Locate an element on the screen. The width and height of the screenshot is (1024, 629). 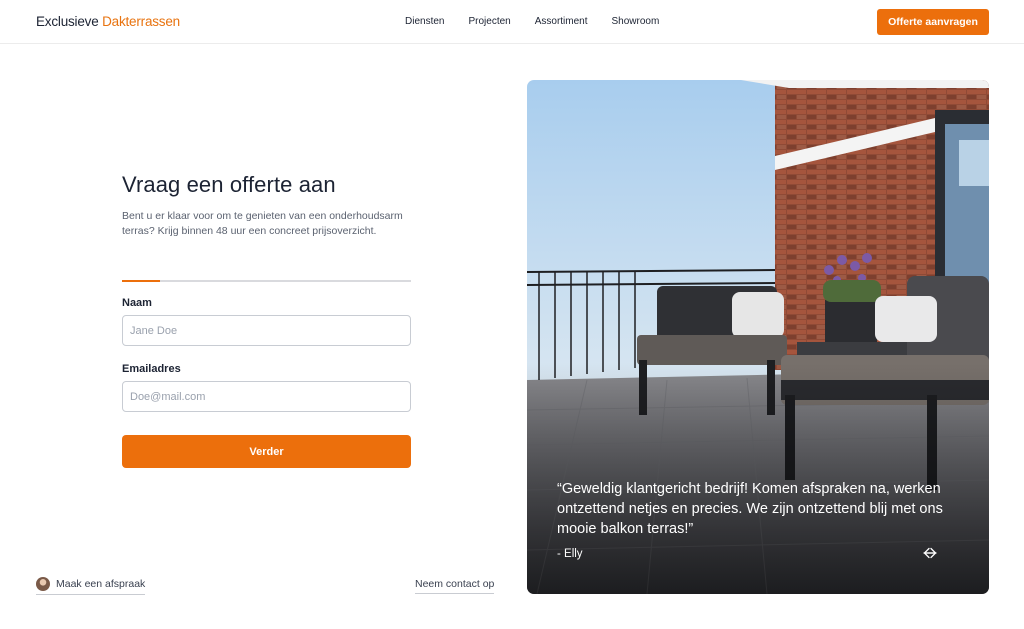
page-title: Vraag een offerte aan is located at coordinates (229, 184).